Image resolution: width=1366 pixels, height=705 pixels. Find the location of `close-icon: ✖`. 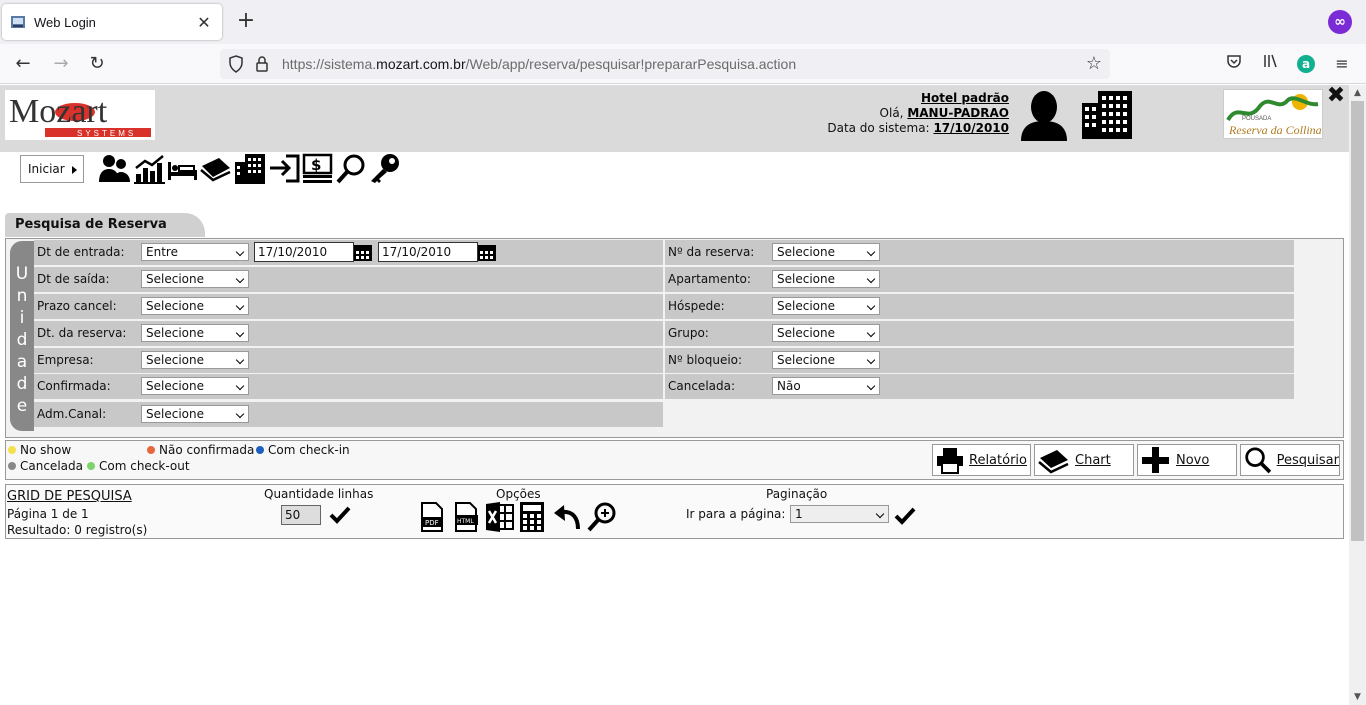

close-icon: ✖ is located at coordinates (1336, 96).